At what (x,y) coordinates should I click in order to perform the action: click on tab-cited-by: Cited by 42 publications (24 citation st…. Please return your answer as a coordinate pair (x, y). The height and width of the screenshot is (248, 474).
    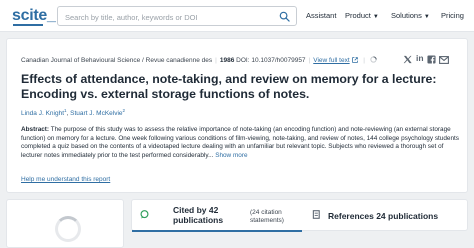
    Looking at the image, I should click on (217, 216).